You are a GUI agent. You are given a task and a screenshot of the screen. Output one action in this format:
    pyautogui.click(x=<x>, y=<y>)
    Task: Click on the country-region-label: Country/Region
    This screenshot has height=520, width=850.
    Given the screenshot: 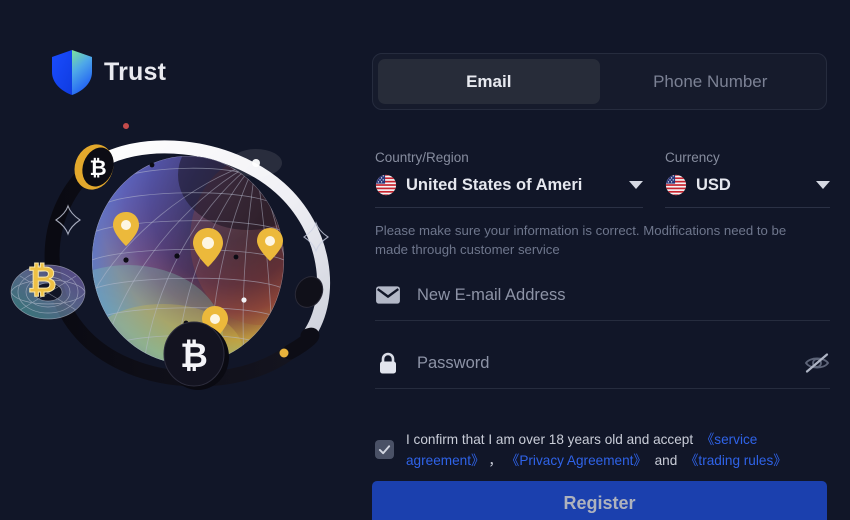 What is the action you would take?
    pyautogui.click(x=422, y=157)
    